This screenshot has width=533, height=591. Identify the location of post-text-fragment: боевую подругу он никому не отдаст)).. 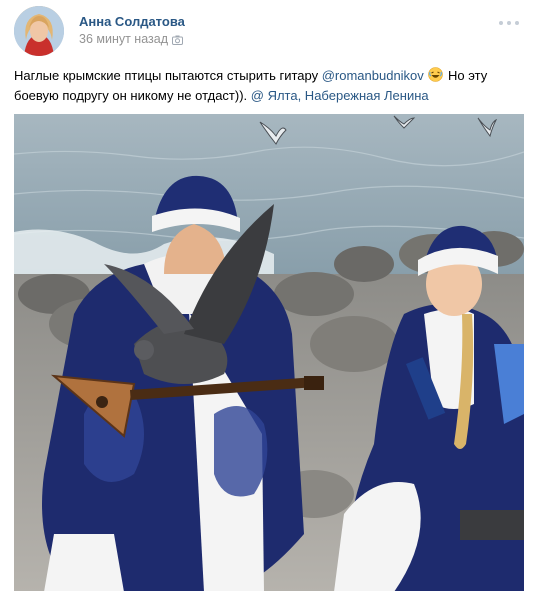
(132, 95).